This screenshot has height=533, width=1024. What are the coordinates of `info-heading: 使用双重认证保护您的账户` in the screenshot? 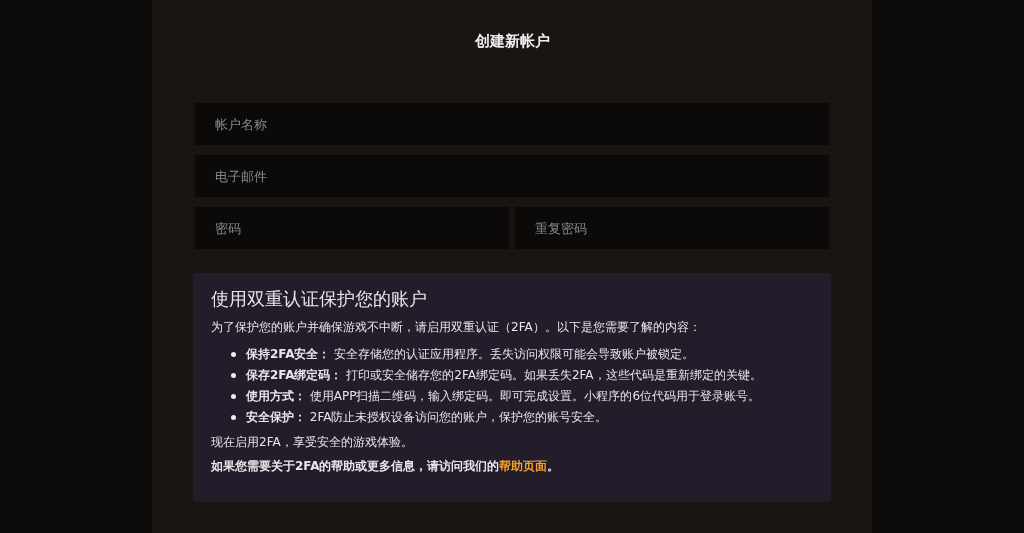 It's located at (319, 299).